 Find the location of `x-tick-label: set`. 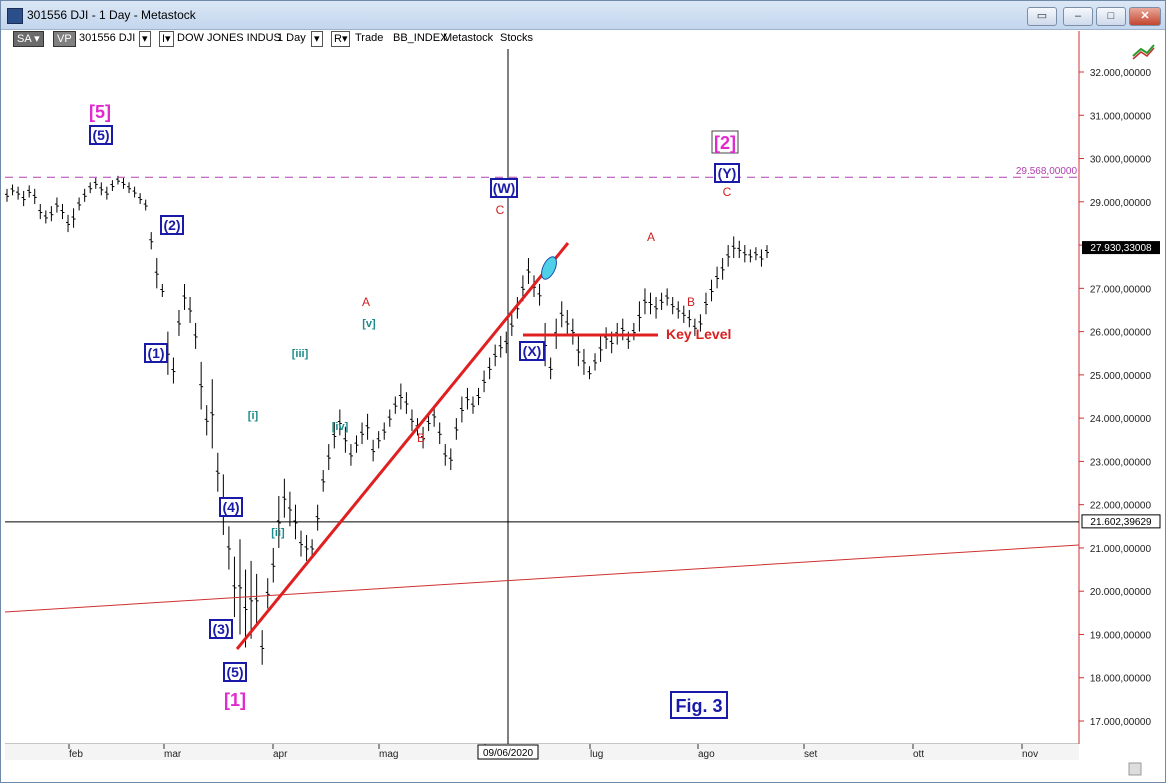

x-tick-label: set is located at coordinates (811, 754).